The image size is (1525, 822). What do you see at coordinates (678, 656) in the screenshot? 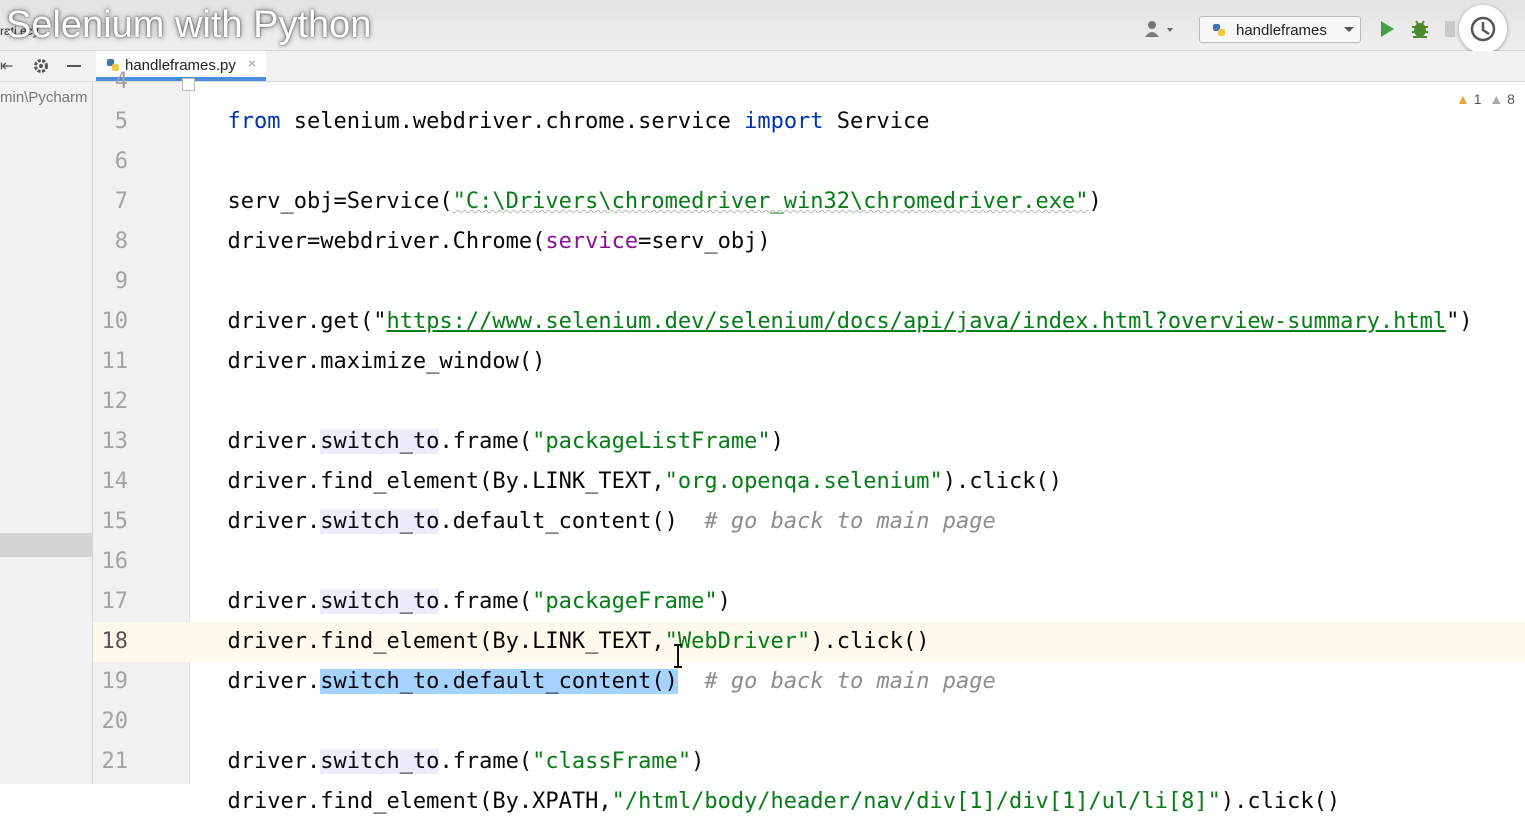
I see `text-cursor-icon` at bounding box center [678, 656].